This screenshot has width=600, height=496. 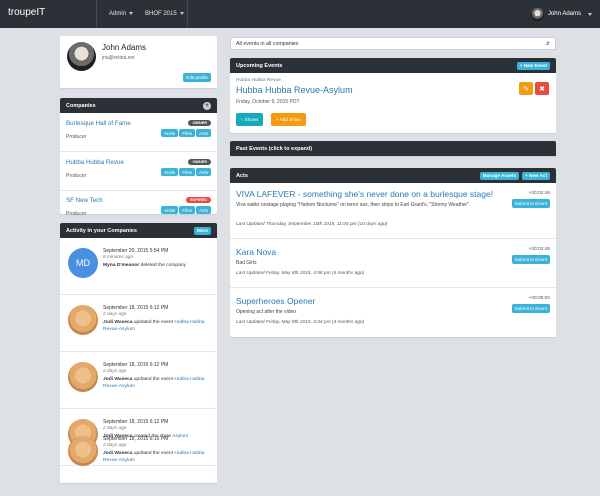 I want to click on admin-menu: Admin, so click(x=121, y=14).